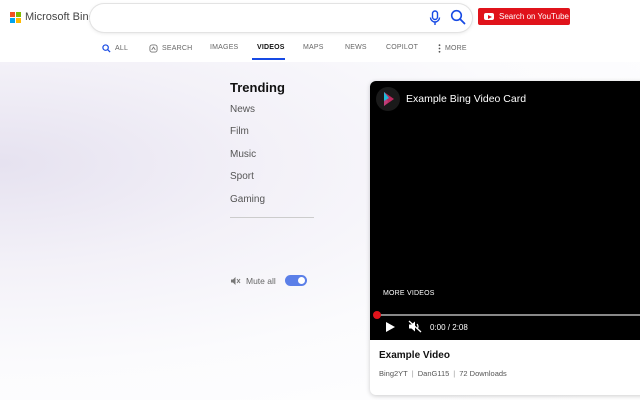 Image resolution: width=640 pixels, height=400 pixels. I want to click on search-input, so click(256, 19).